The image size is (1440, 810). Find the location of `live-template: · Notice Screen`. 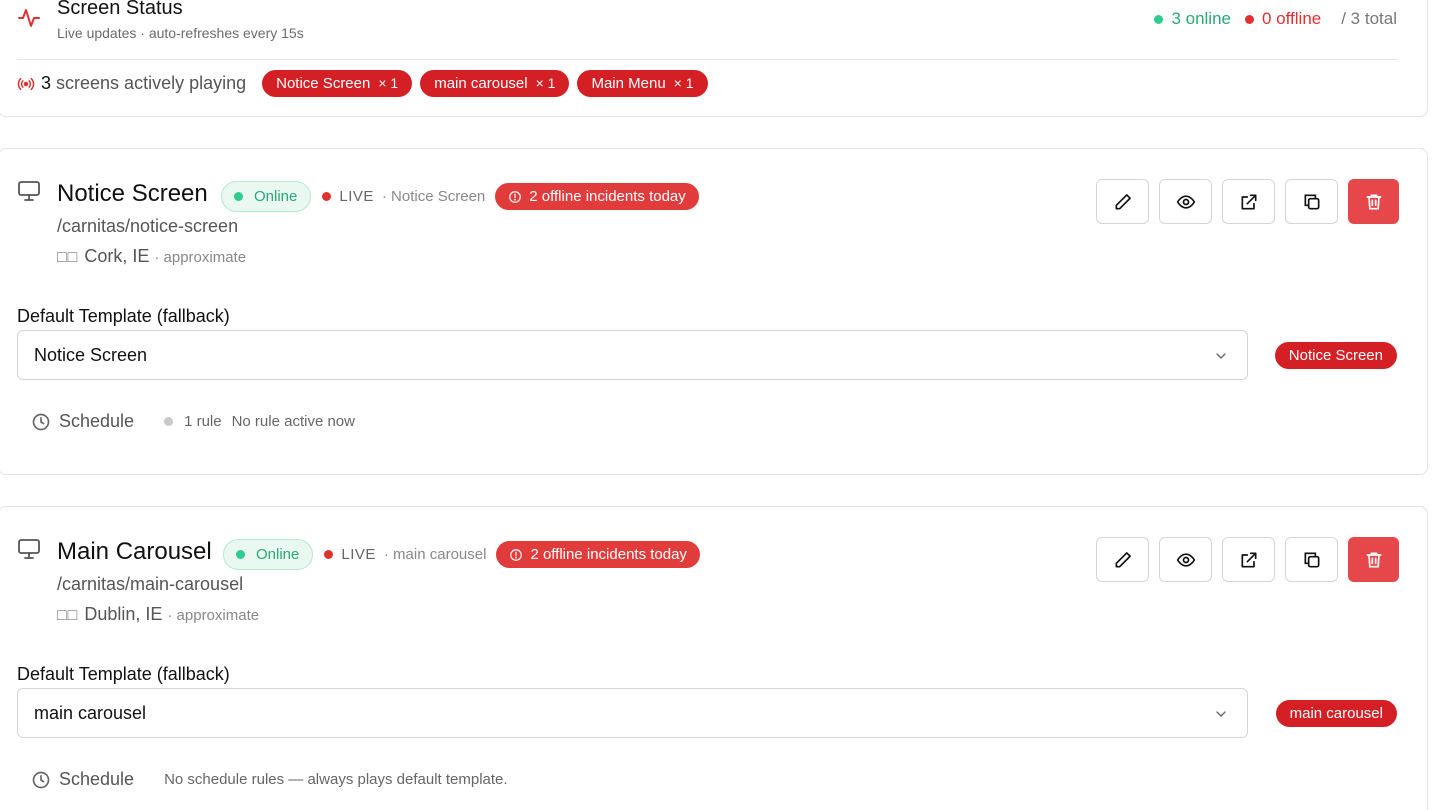

live-template: · Notice Screen is located at coordinates (433, 196).